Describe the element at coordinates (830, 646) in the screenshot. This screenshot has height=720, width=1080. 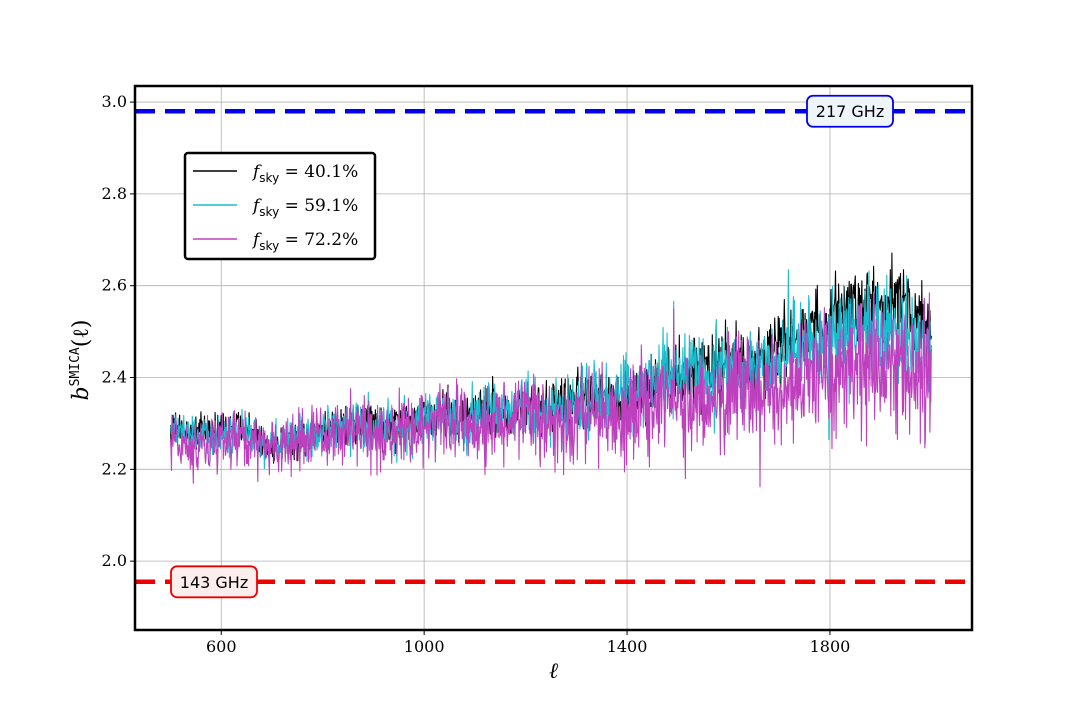
I see `x-tick-label: 1800` at that location.